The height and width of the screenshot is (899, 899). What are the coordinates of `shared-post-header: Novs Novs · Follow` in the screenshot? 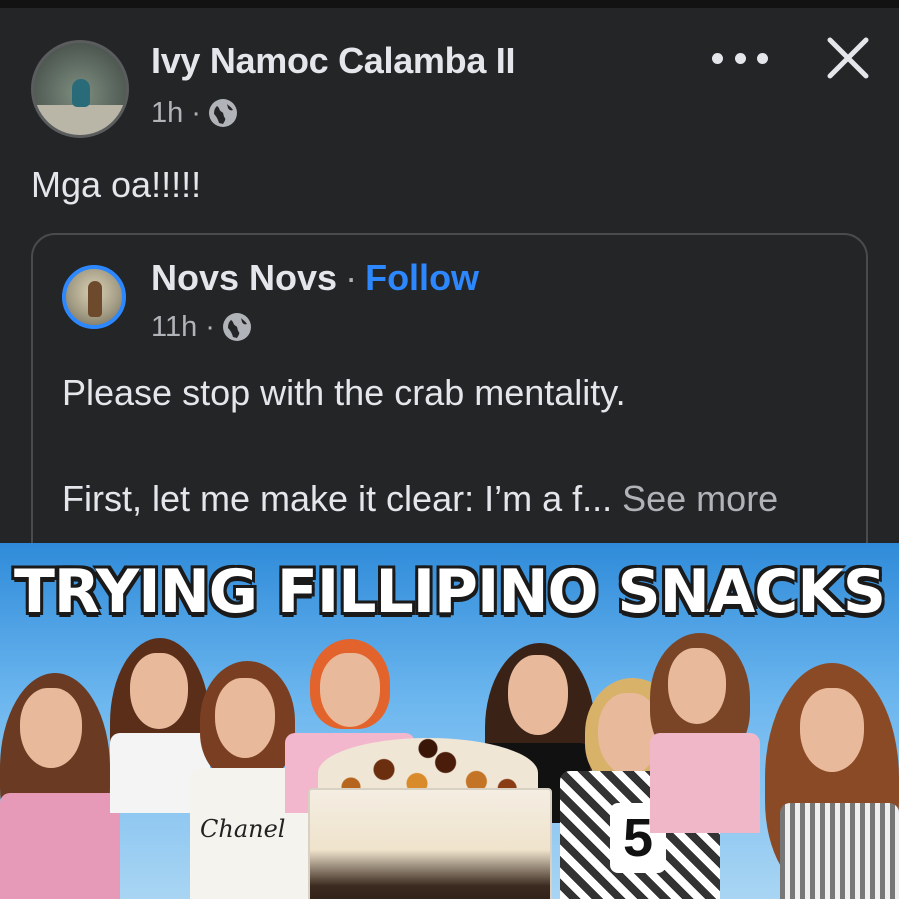 It's located at (315, 278).